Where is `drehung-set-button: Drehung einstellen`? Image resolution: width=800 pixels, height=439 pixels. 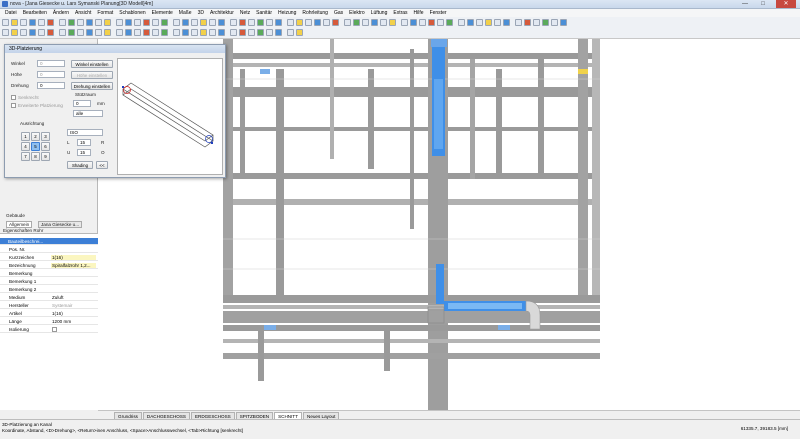
drehung-set-button: Drehung einstellen is located at coordinates (92, 86).